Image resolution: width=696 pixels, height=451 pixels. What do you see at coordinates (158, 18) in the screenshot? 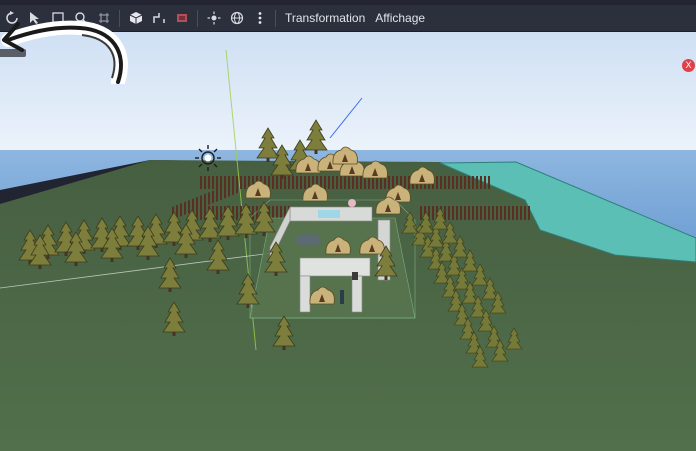
I see `bone-icon` at bounding box center [158, 18].